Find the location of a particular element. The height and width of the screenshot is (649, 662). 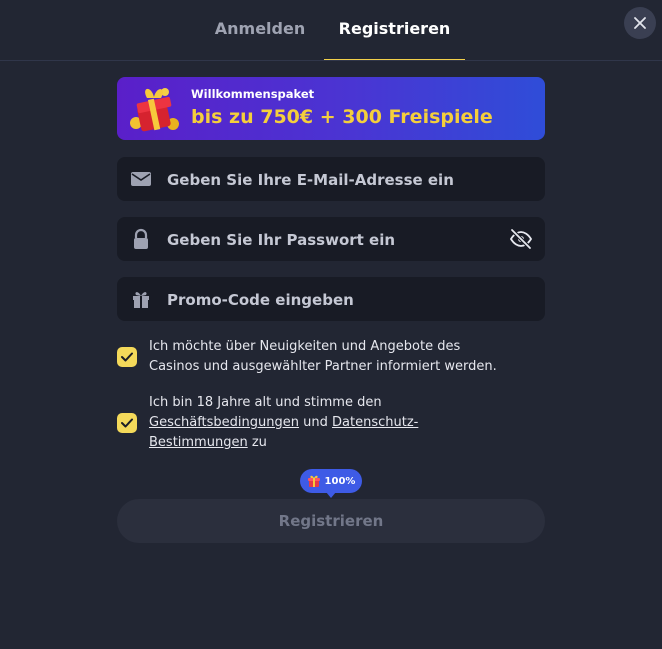

terms-checkbox is located at coordinates (127, 423).